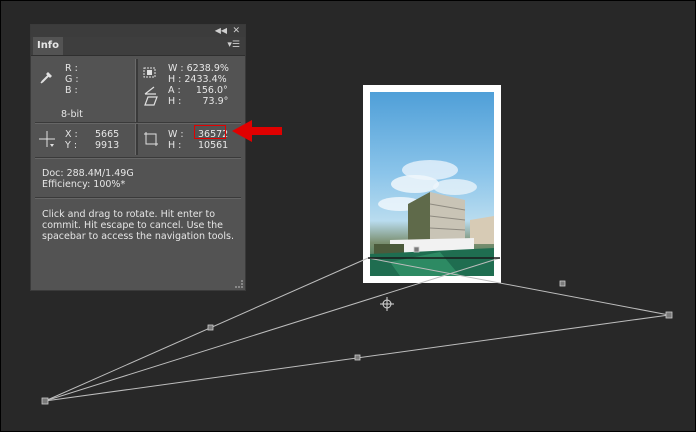 The height and width of the screenshot is (432, 696). I want to click on rgb-b-label: B :, so click(71, 90).